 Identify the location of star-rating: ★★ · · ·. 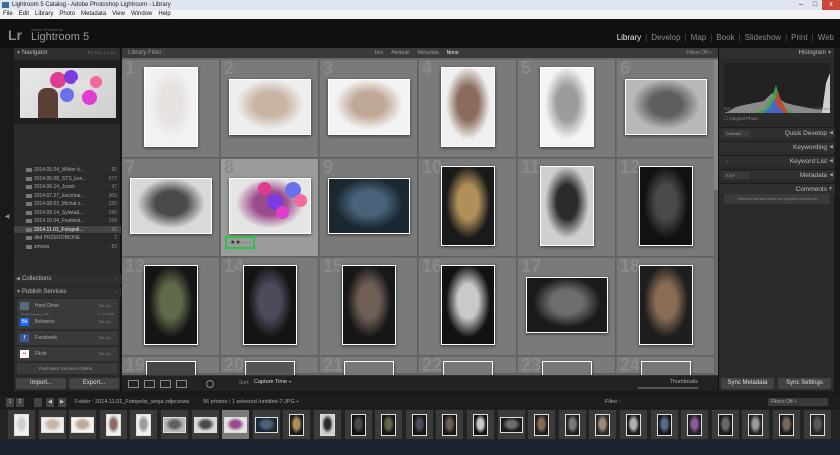
(240, 242).